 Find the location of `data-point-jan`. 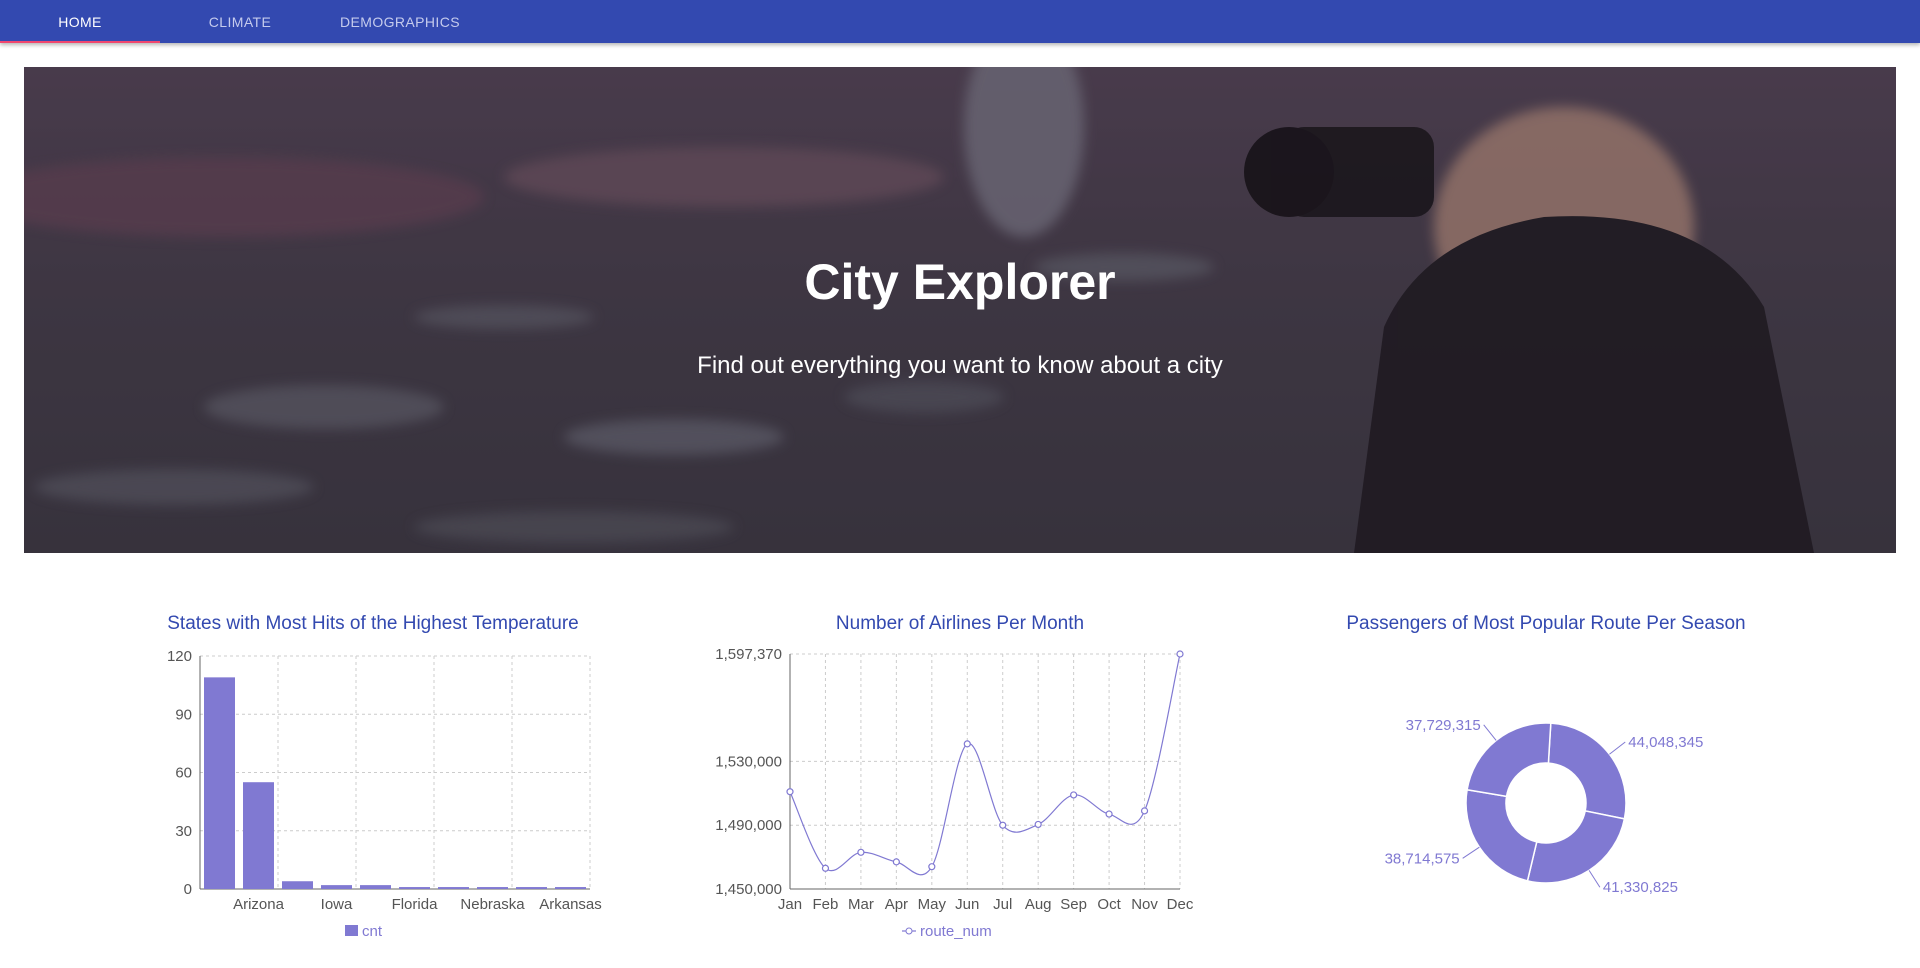

data-point-jan is located at coordinates (790, 792).